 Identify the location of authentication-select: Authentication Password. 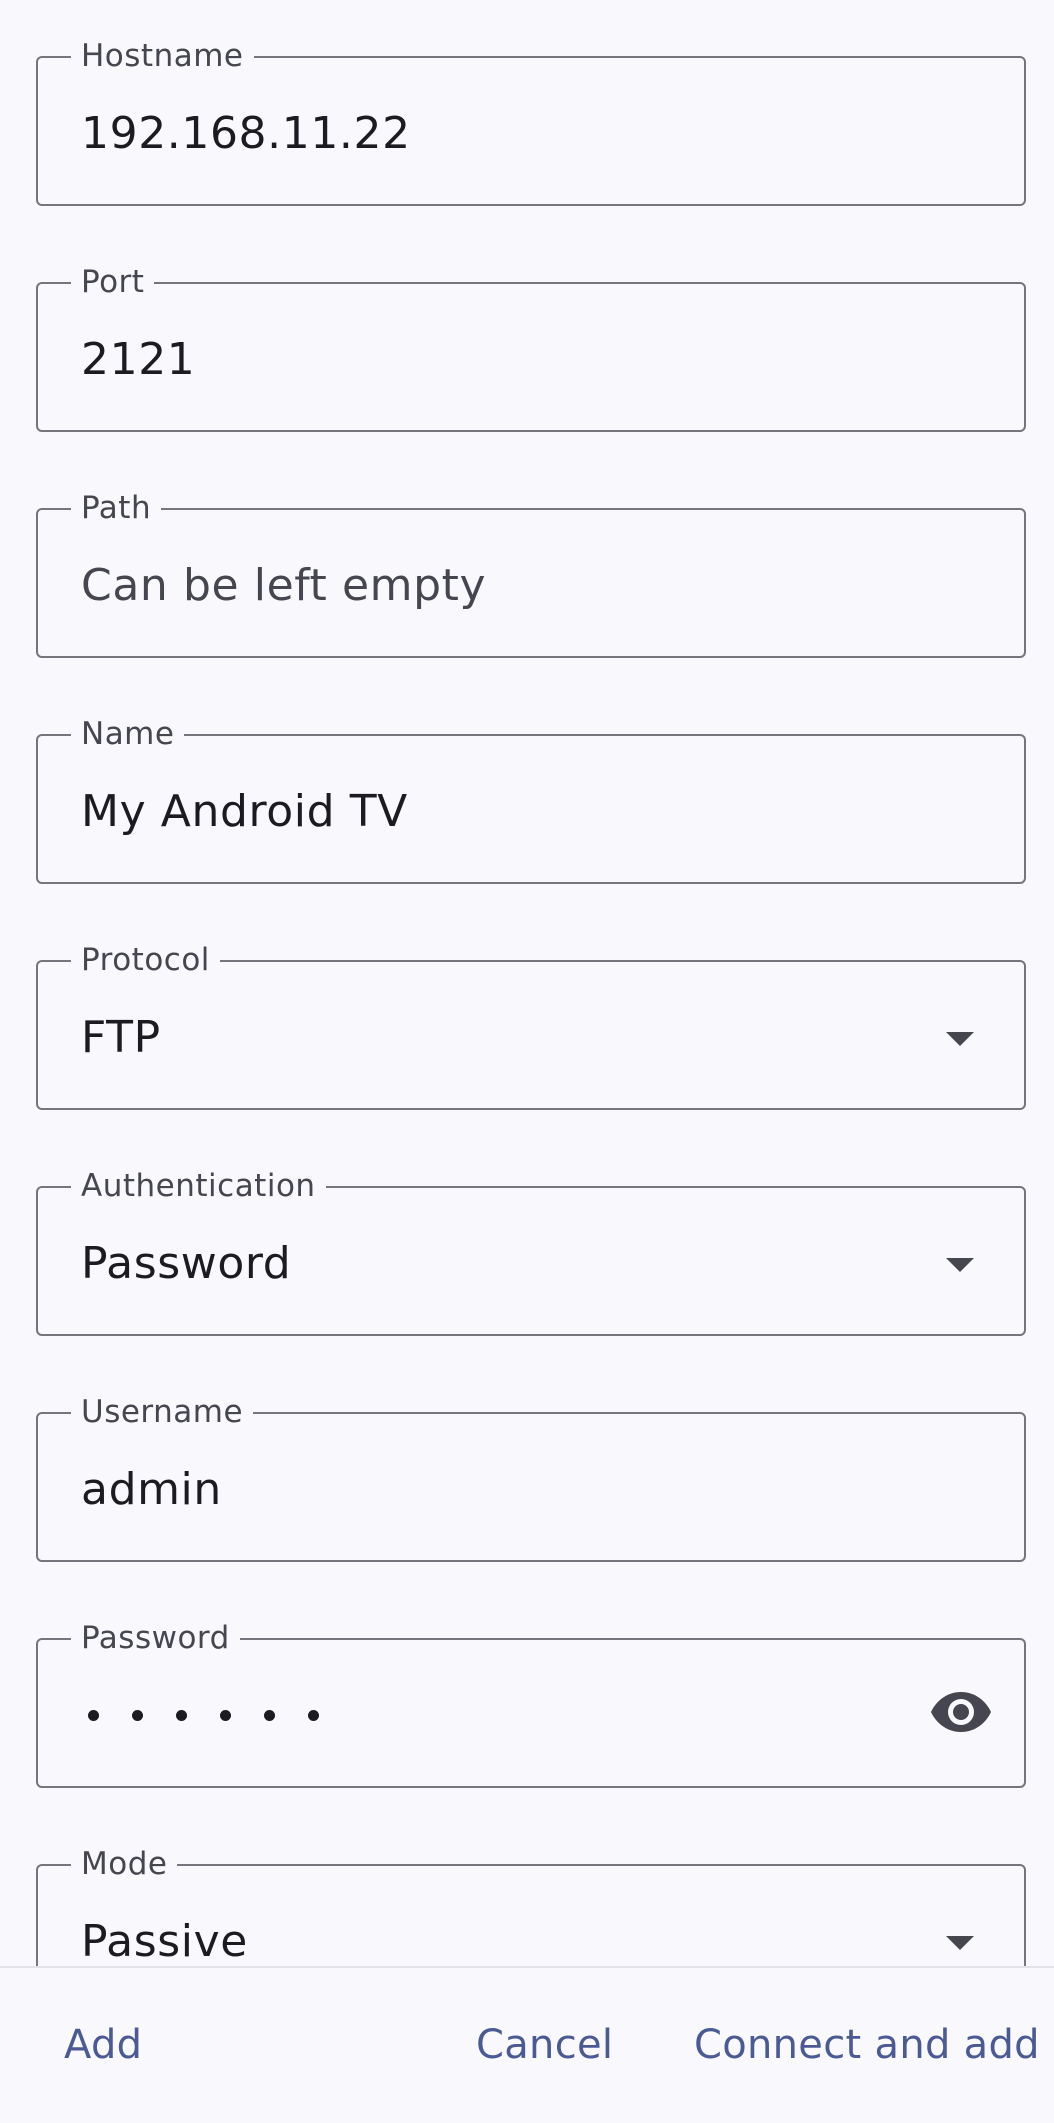
(531, 1251).